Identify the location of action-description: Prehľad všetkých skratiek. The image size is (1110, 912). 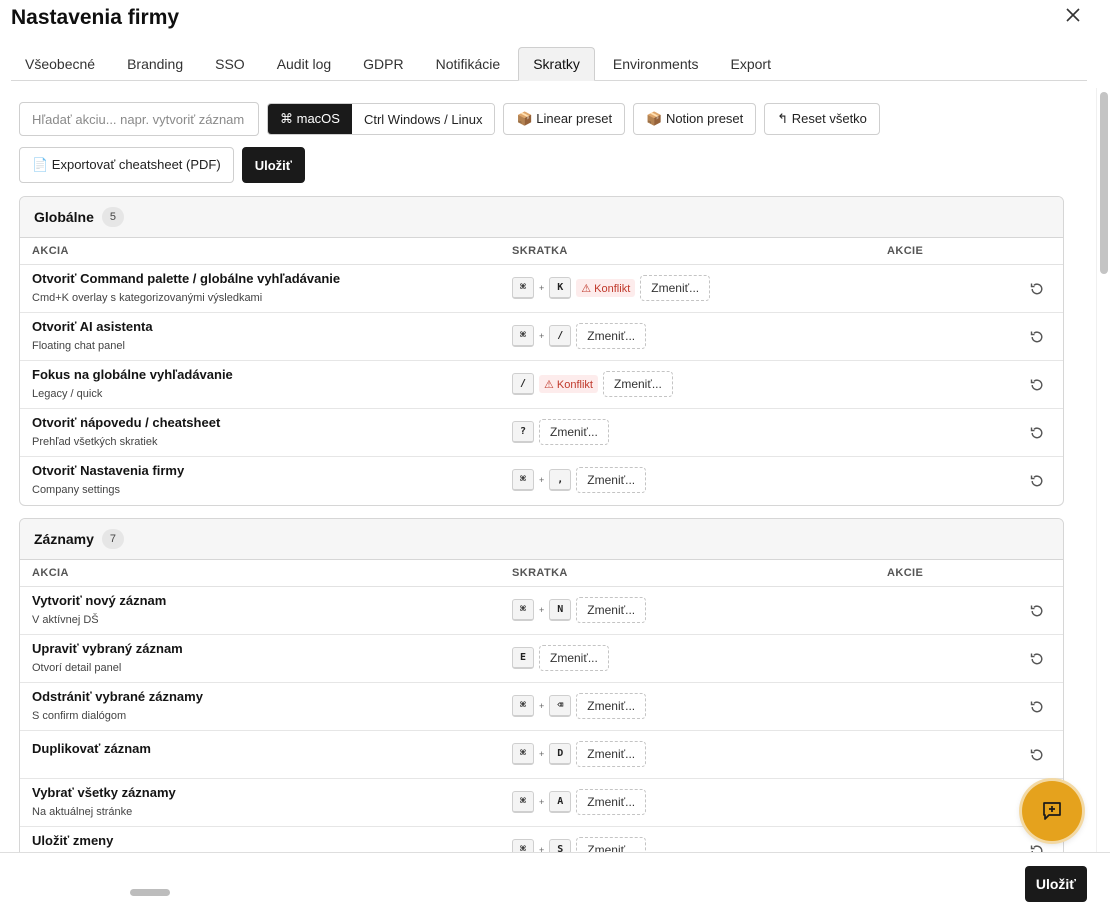
(95, 442).